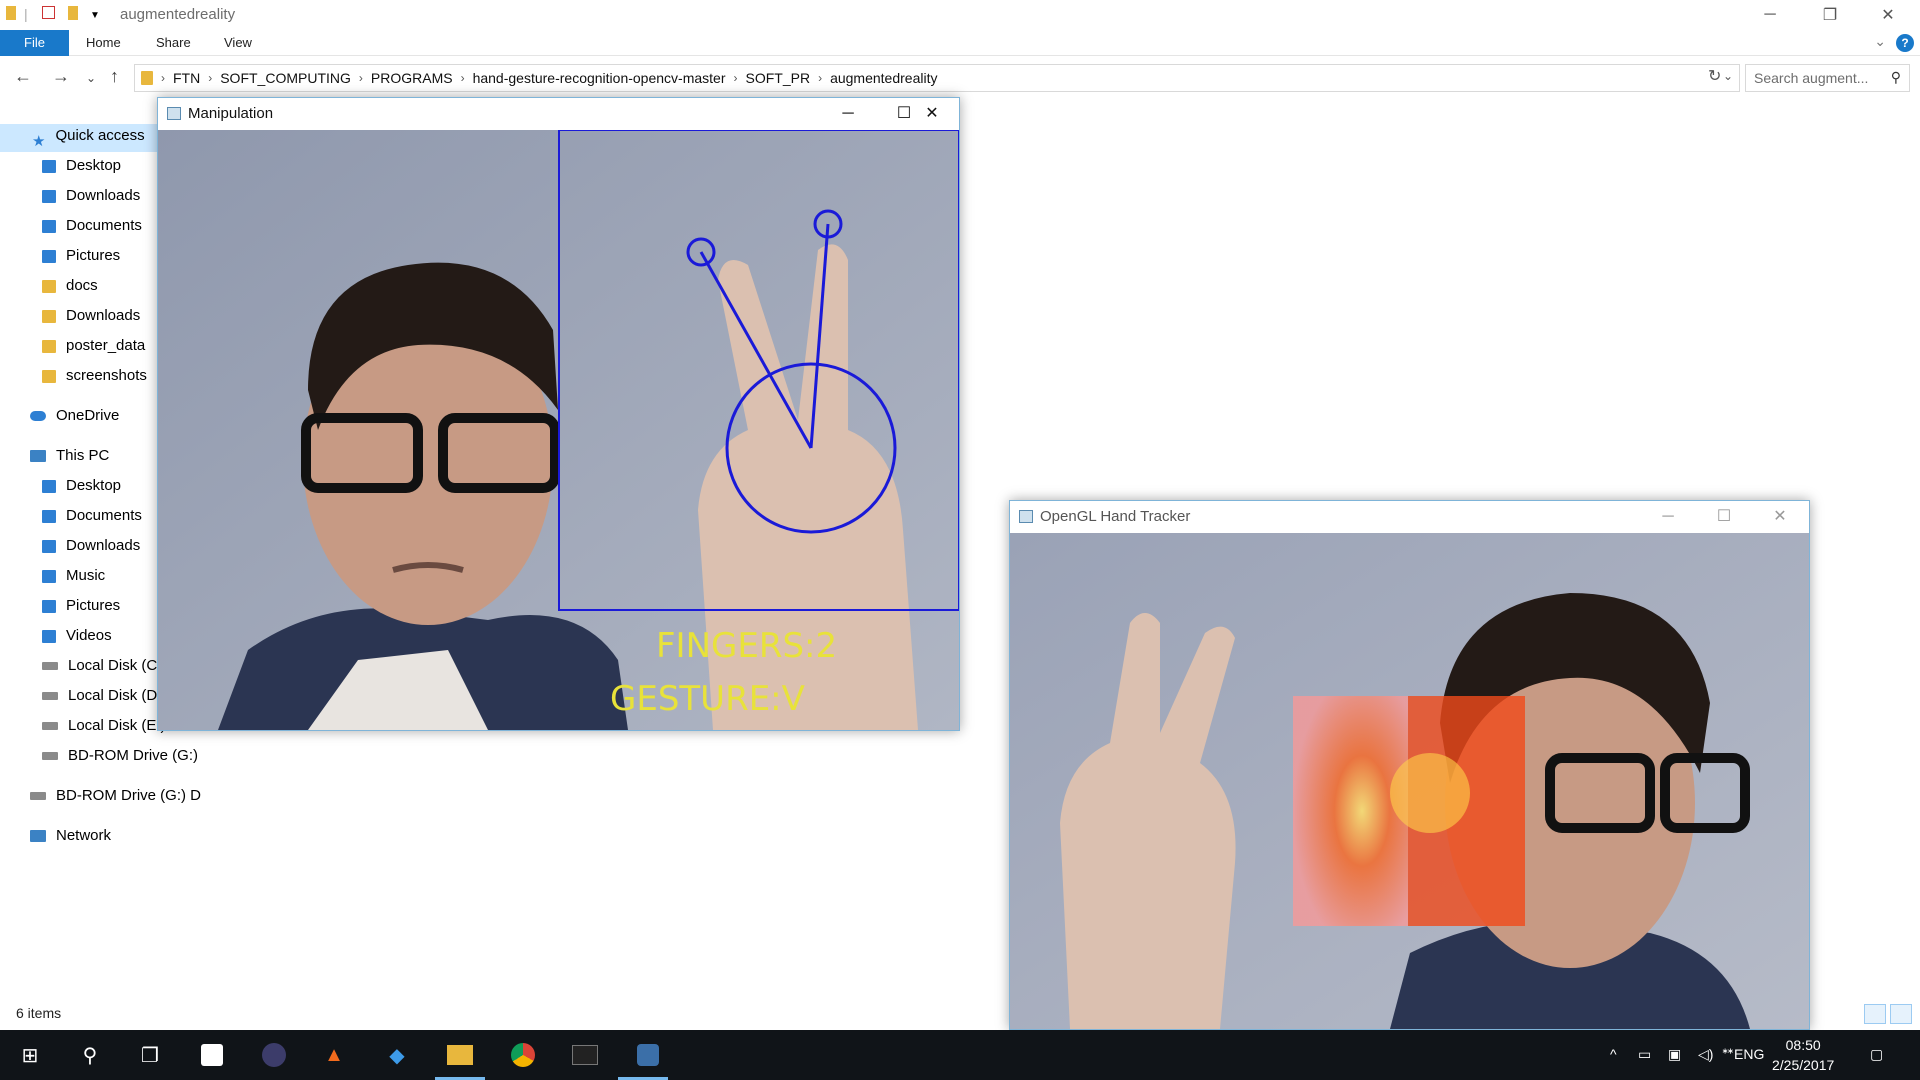  What do you see at coordinates (285, 78) in the screenshot?
I see `breadcrumb-soft-computing: SOFT_COMPUTING` at bounding box center [285, 78].